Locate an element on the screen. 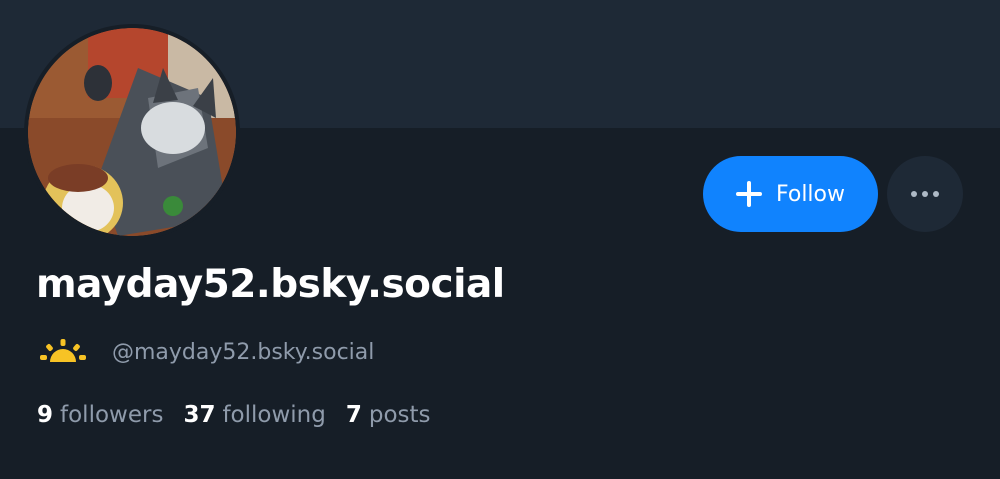 This screenshot has height=479, width=1000. followers-count: 9 is located at coordinates (45, 415).